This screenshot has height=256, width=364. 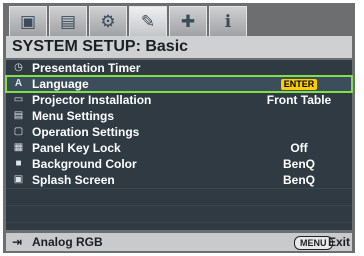 What do you see at coordinates (73, 180) in the screenshot?
I see `menu-item-label: Splash Screen` at bounding box center [73, 180].